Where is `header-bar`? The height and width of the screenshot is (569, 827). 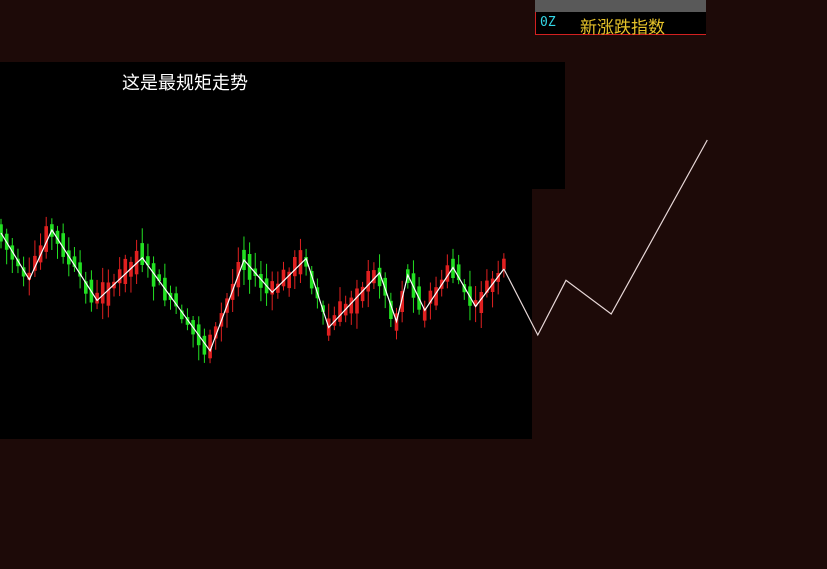 header-bar is located at coordinates (620, 6).